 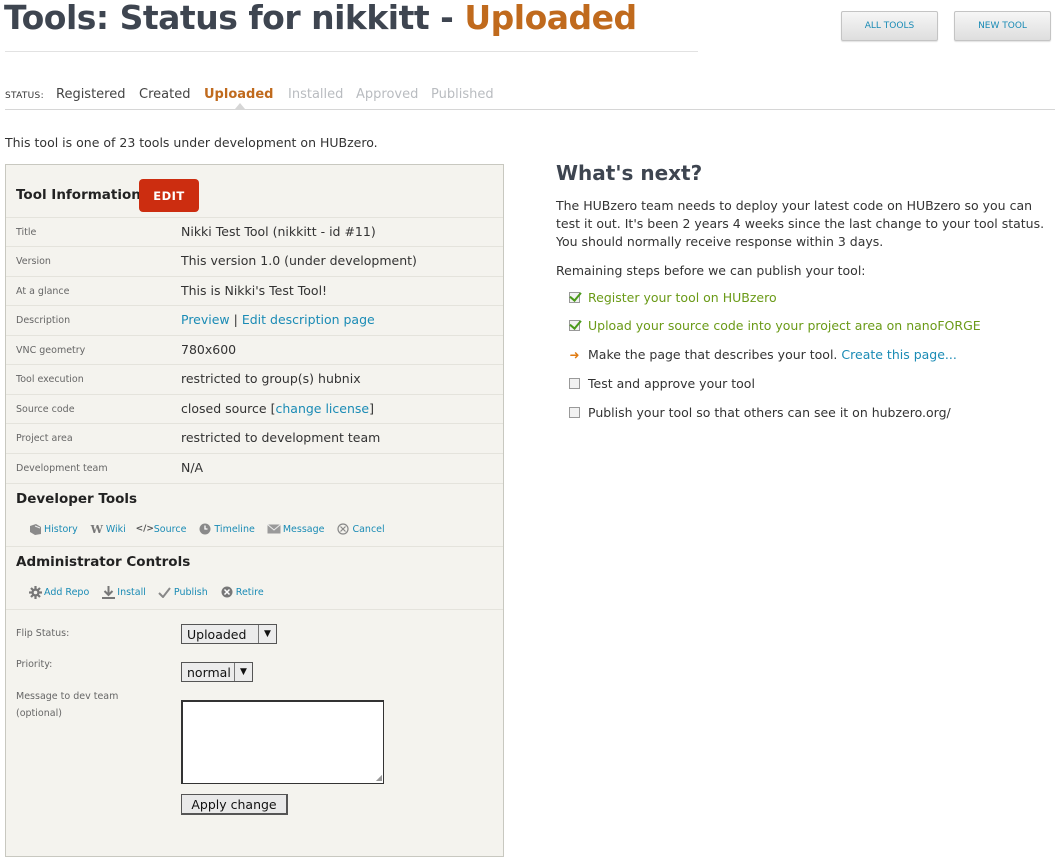 I want to click on preview-link: Preview, so click(x=205, y=319).